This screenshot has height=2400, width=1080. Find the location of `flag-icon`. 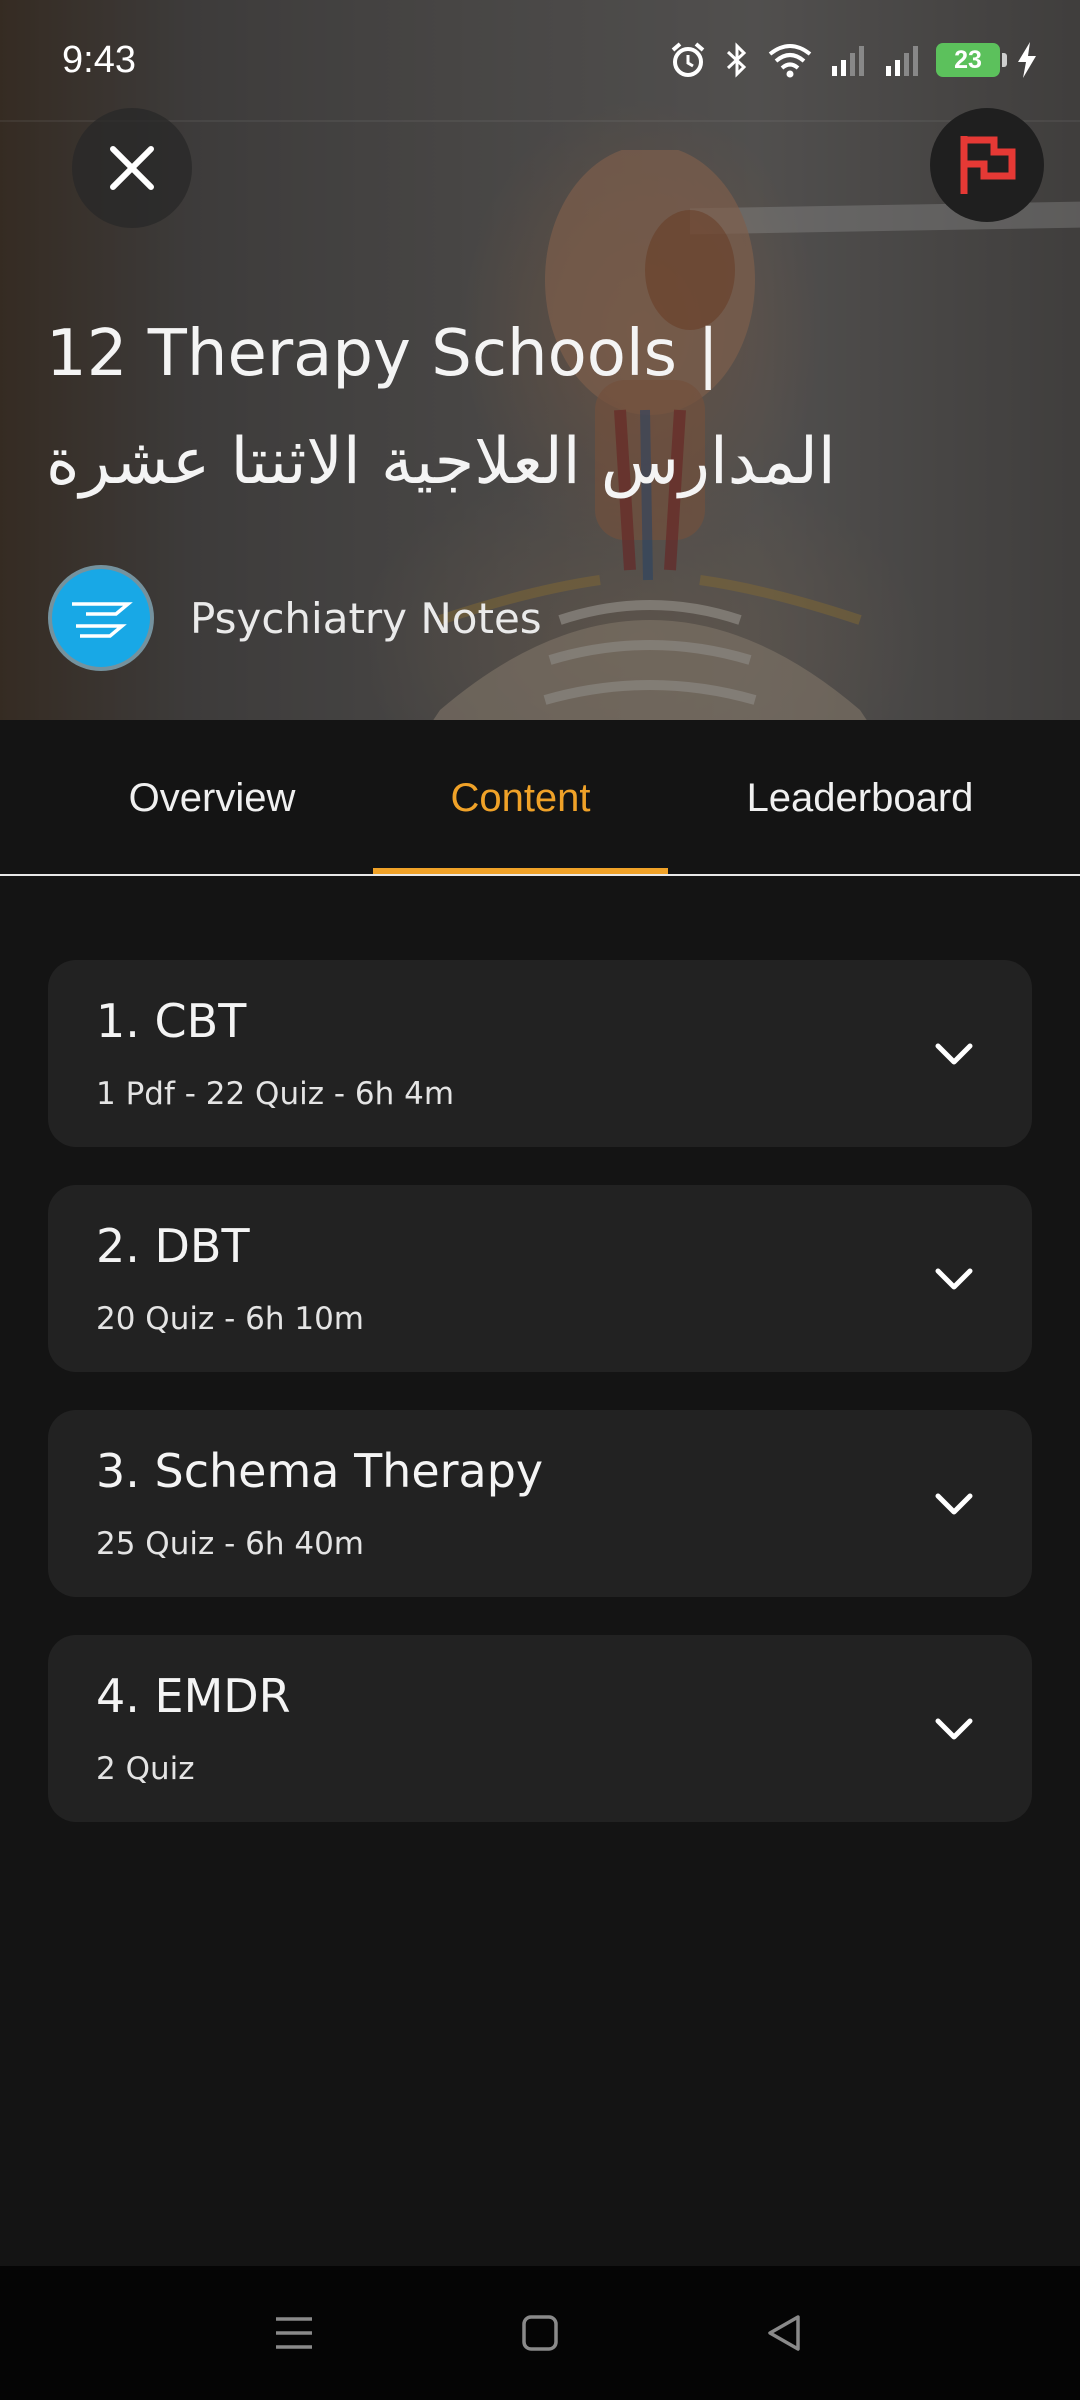

flag-icon is located at coordinates (988, 165).